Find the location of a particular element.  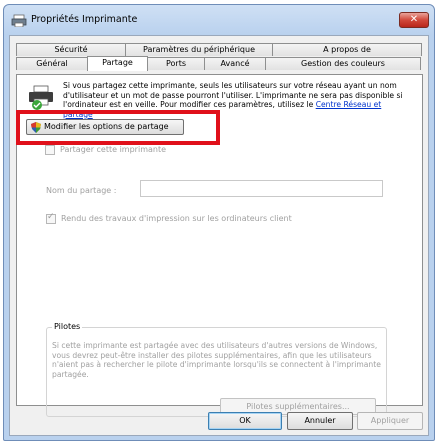

tab-parametres-peripherique: Paramètres du périphérique is located at coordinates (199, 49).